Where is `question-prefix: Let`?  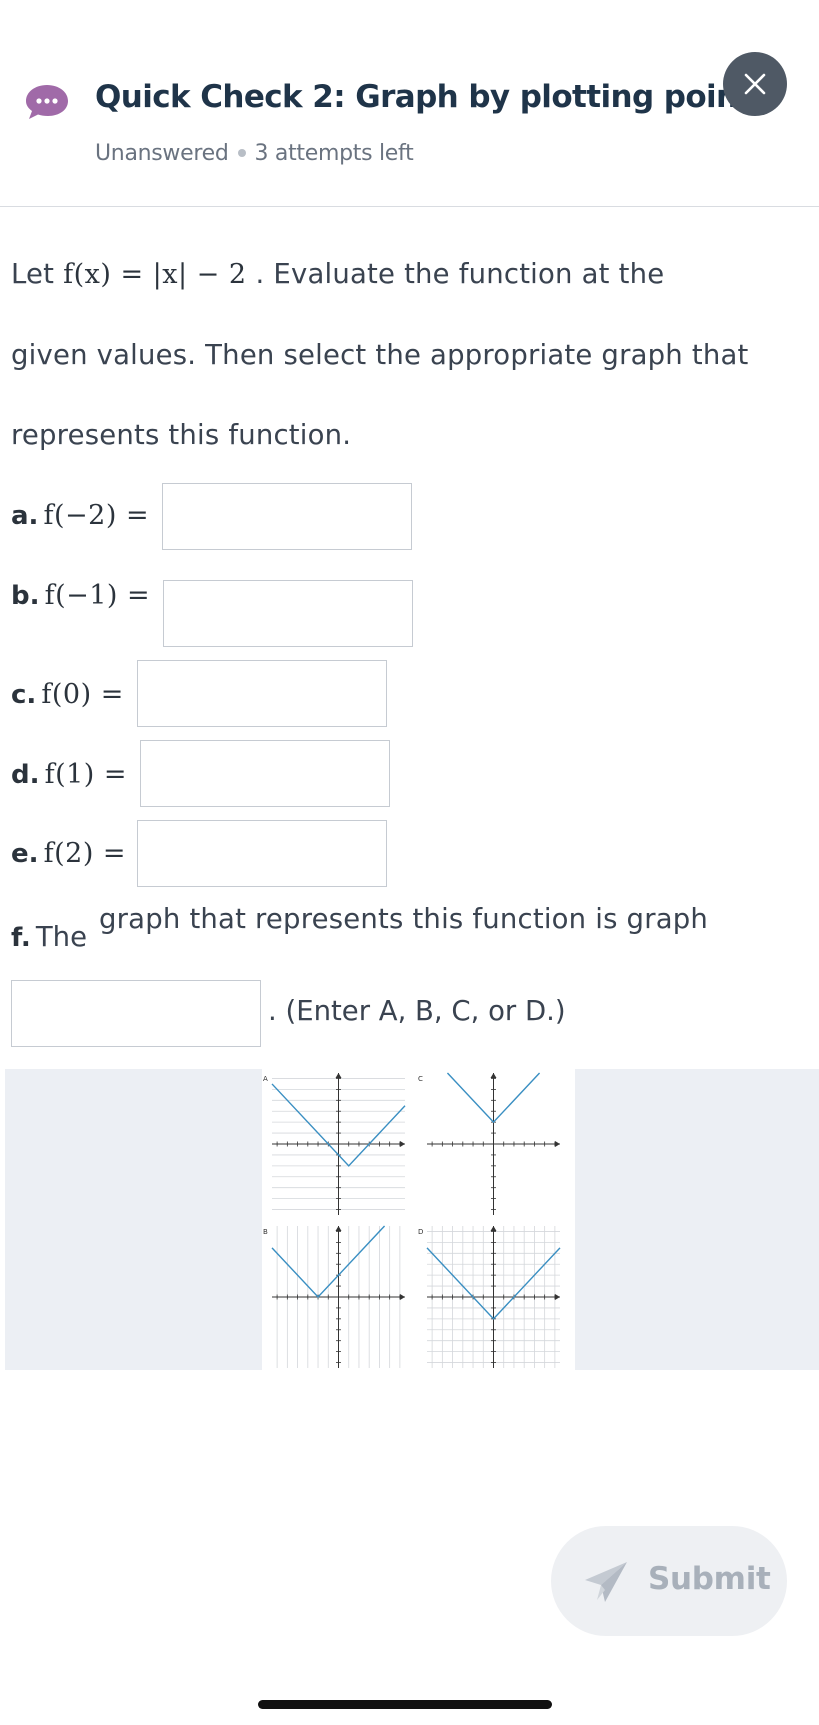
question-prefix: Let is located at coordinates (33, 274).